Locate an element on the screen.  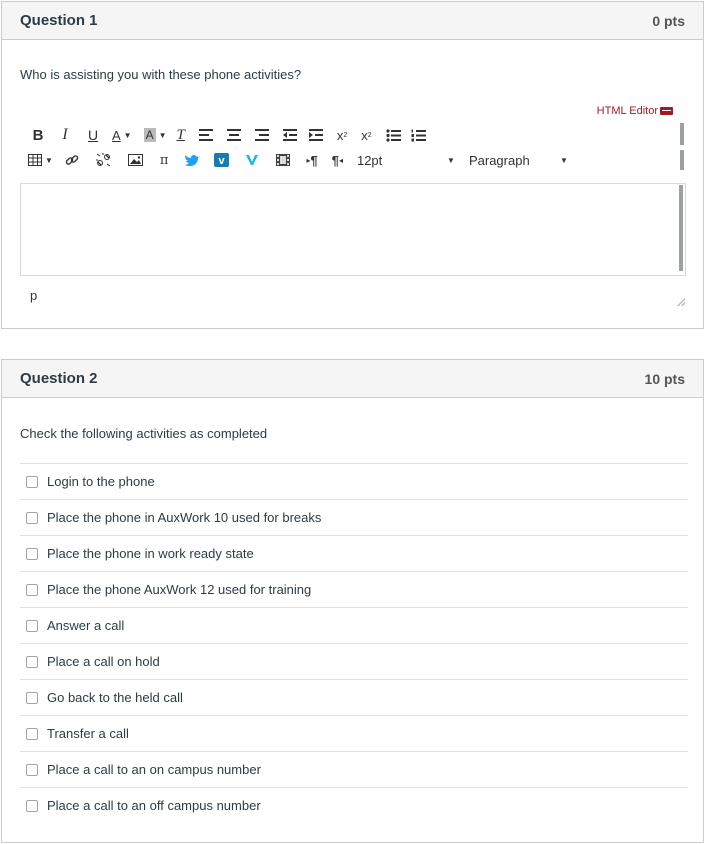
question-1-title: Question 1 is located at coordinates (59, 20).